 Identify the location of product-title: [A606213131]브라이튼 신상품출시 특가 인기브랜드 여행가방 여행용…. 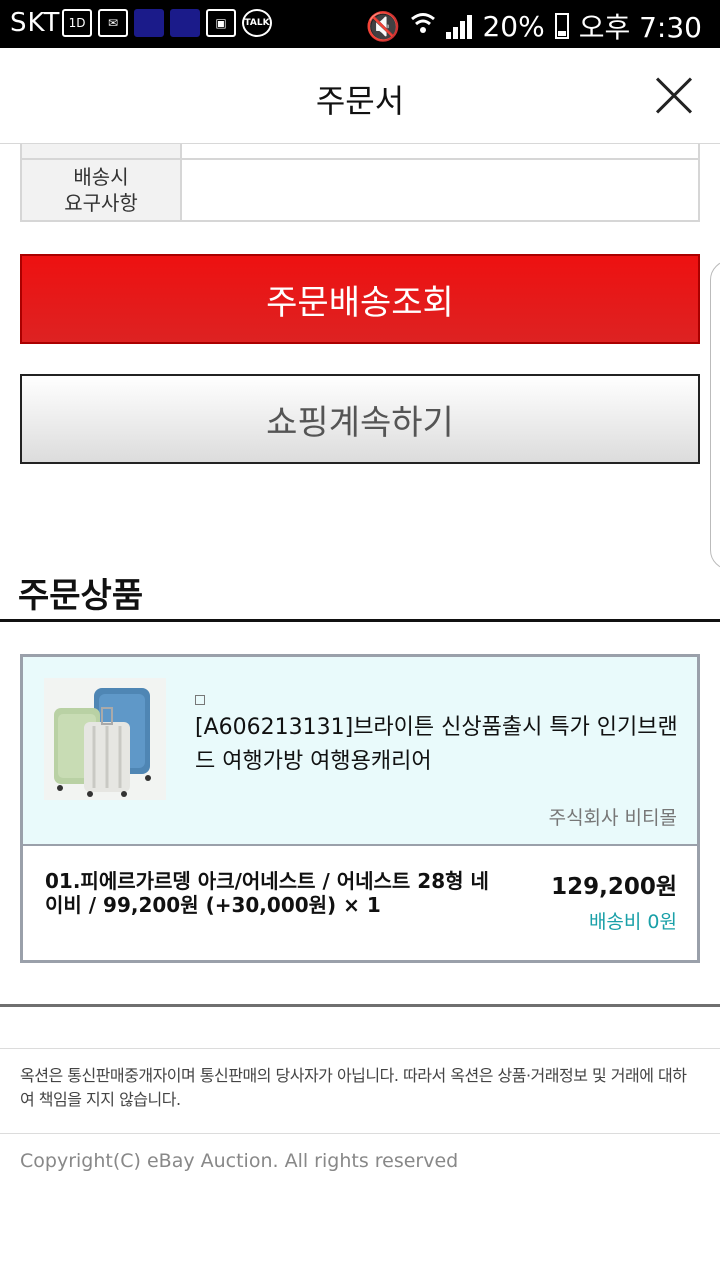
(440, 745).